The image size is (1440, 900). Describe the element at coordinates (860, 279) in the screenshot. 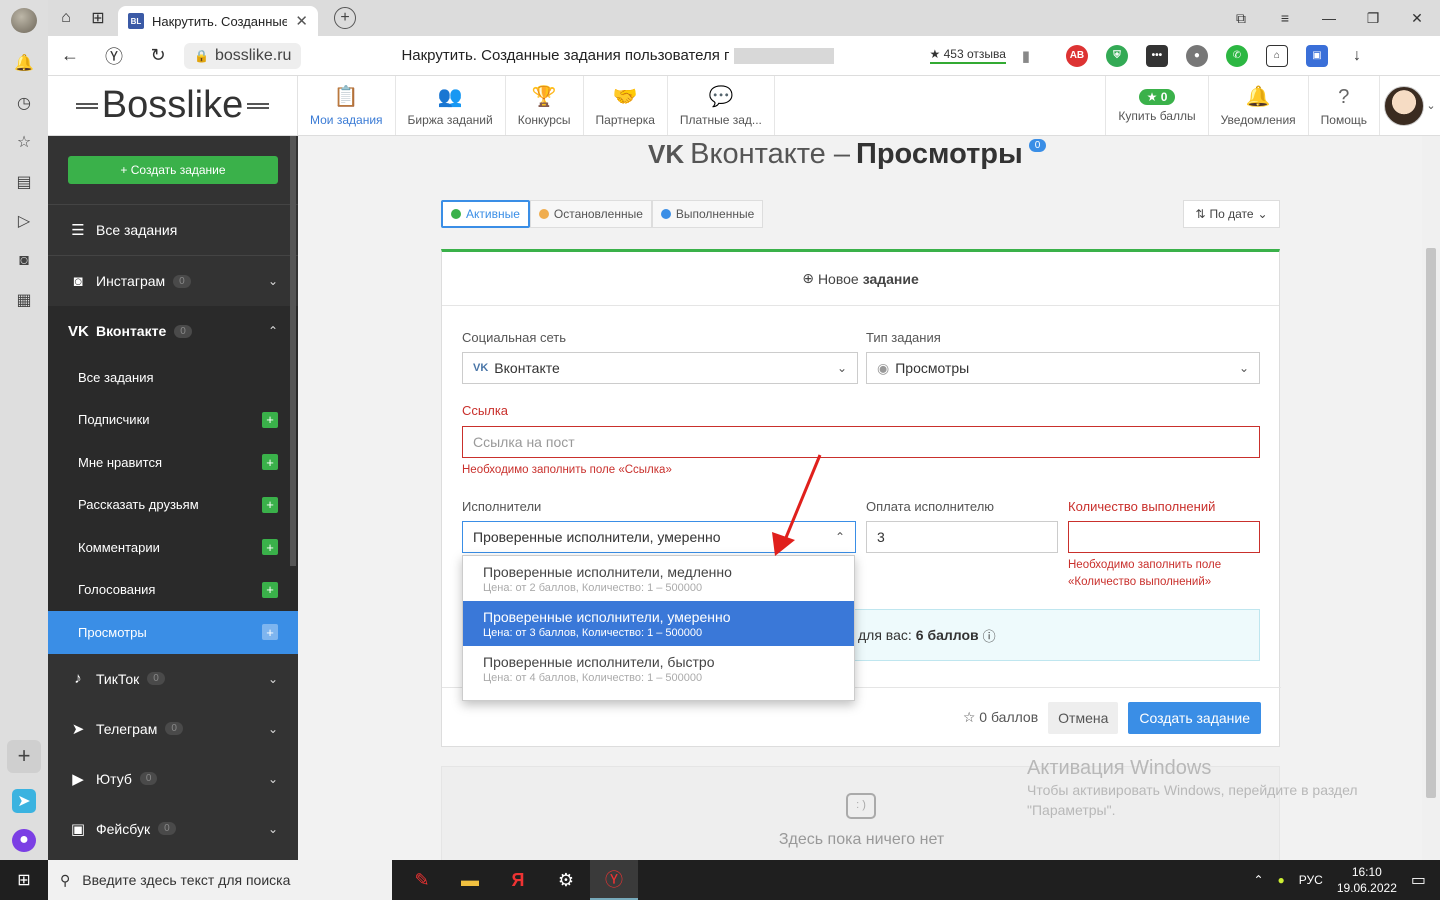

I see `new-task-header: ⊕ Новое задание` at that location.